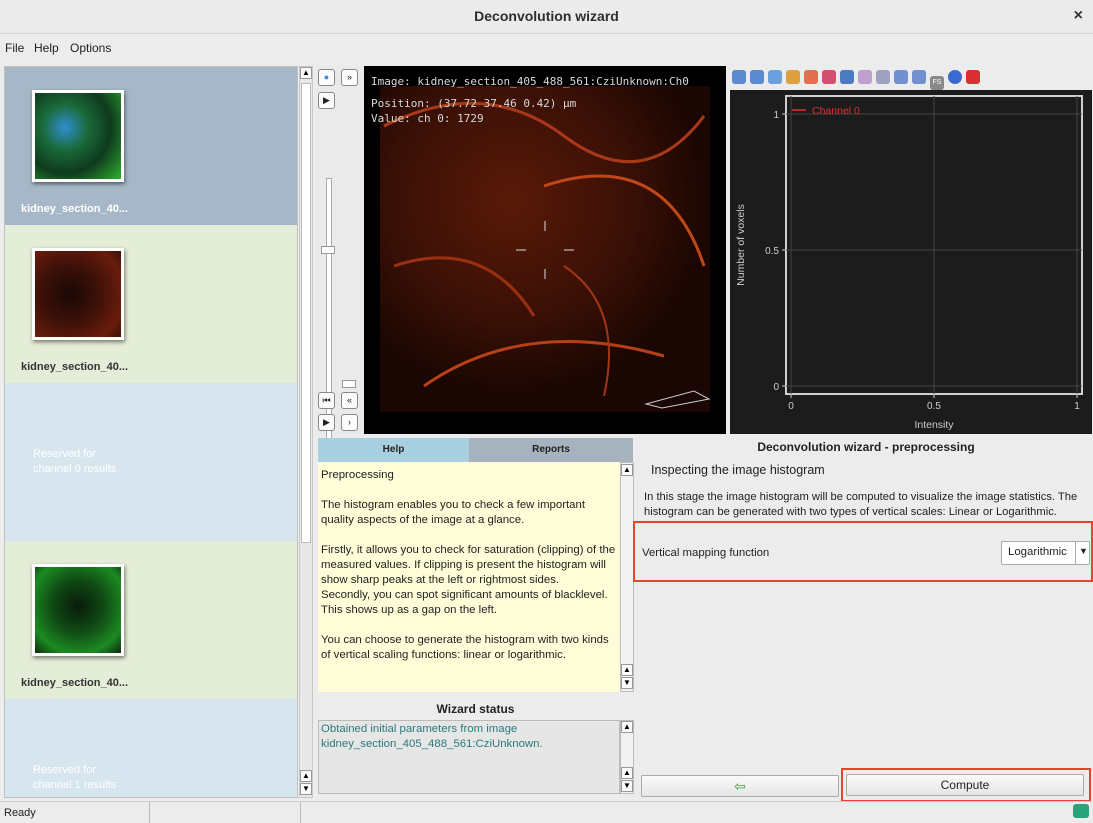  Describe the element at coordinates (883, 77) in the screenshot. I see `tag-remove-icon` at that location.